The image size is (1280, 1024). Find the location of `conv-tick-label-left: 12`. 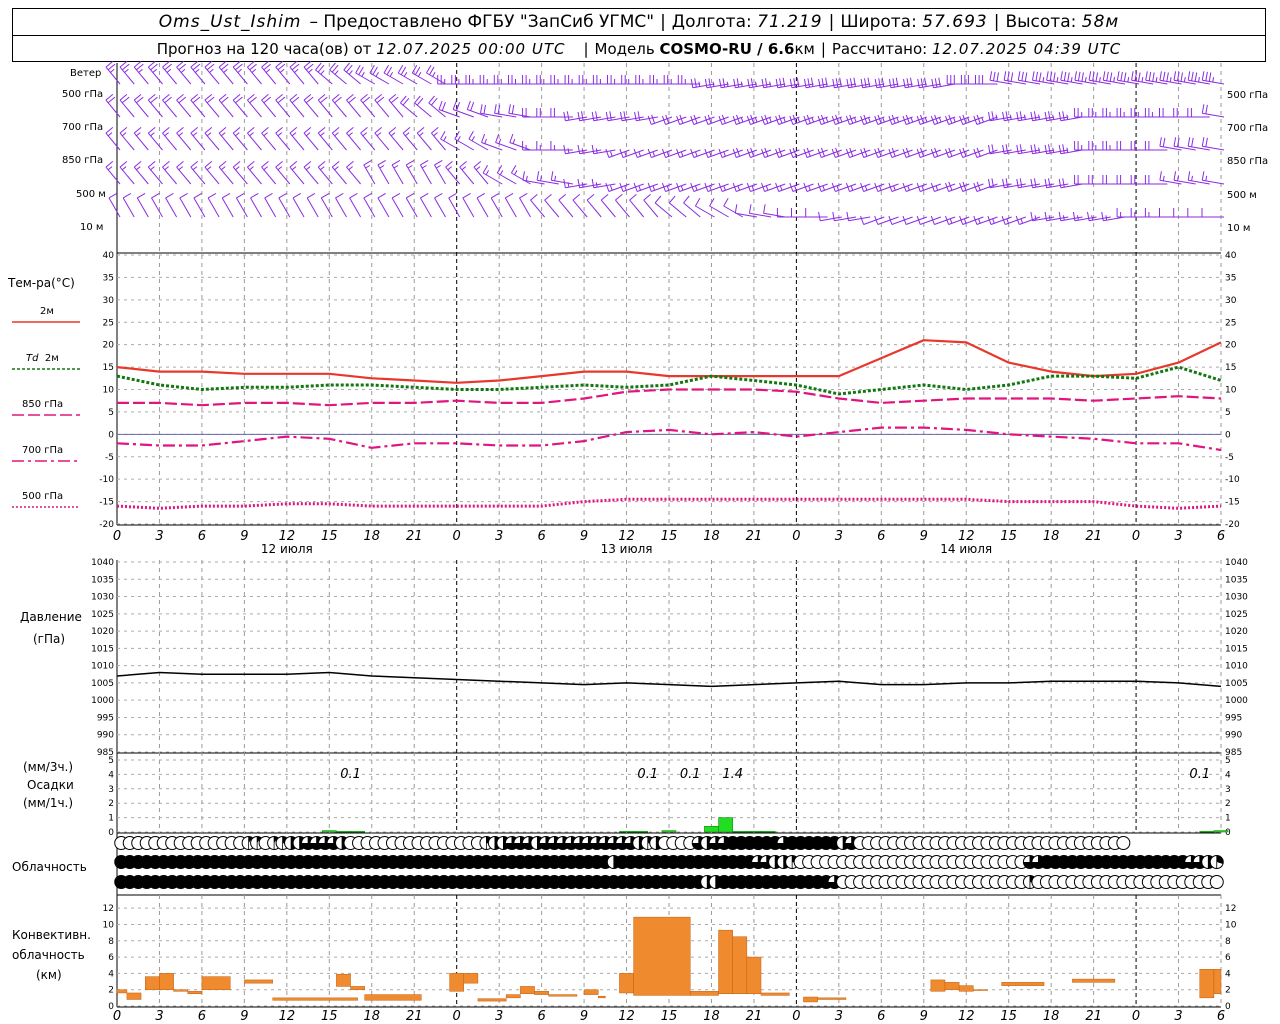

conv-tick-label-left: 12 is located at coordinates (108, 909).